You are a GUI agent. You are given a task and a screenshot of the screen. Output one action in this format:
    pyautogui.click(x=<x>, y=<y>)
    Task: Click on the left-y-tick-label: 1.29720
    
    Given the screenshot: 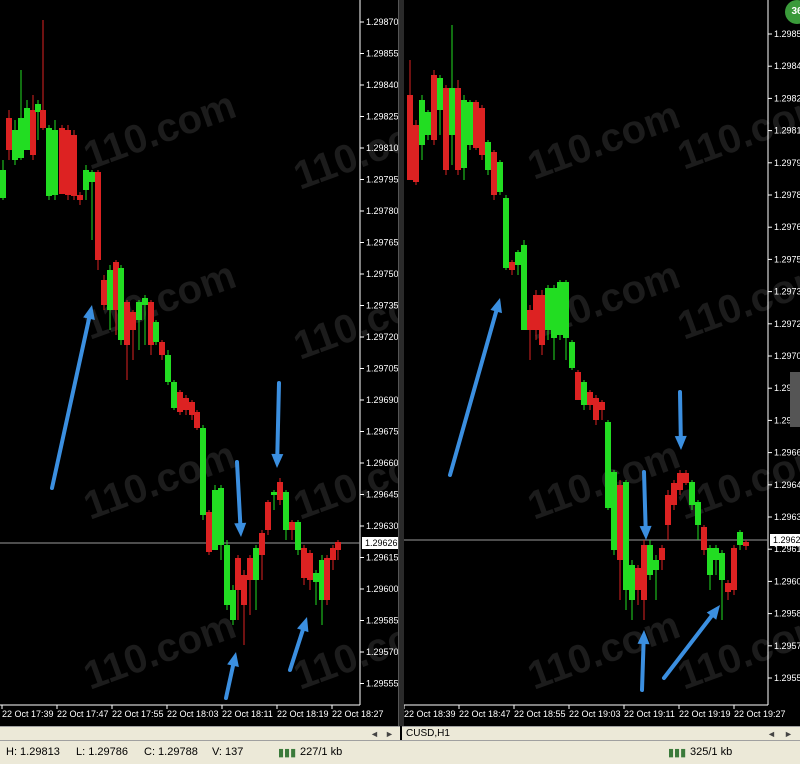 What is the action you would take?
    pyautogui.click(x=382, y=337)
    